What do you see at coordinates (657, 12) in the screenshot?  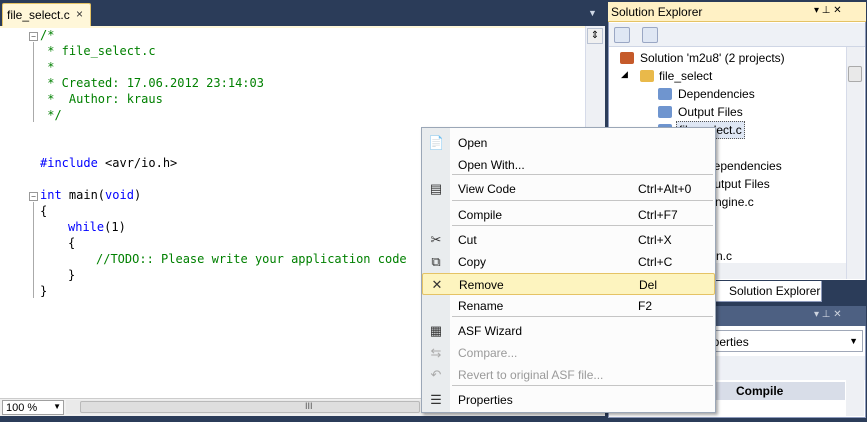 I see `panel-title: Solution Explorer` at bounding box center [657, 12].